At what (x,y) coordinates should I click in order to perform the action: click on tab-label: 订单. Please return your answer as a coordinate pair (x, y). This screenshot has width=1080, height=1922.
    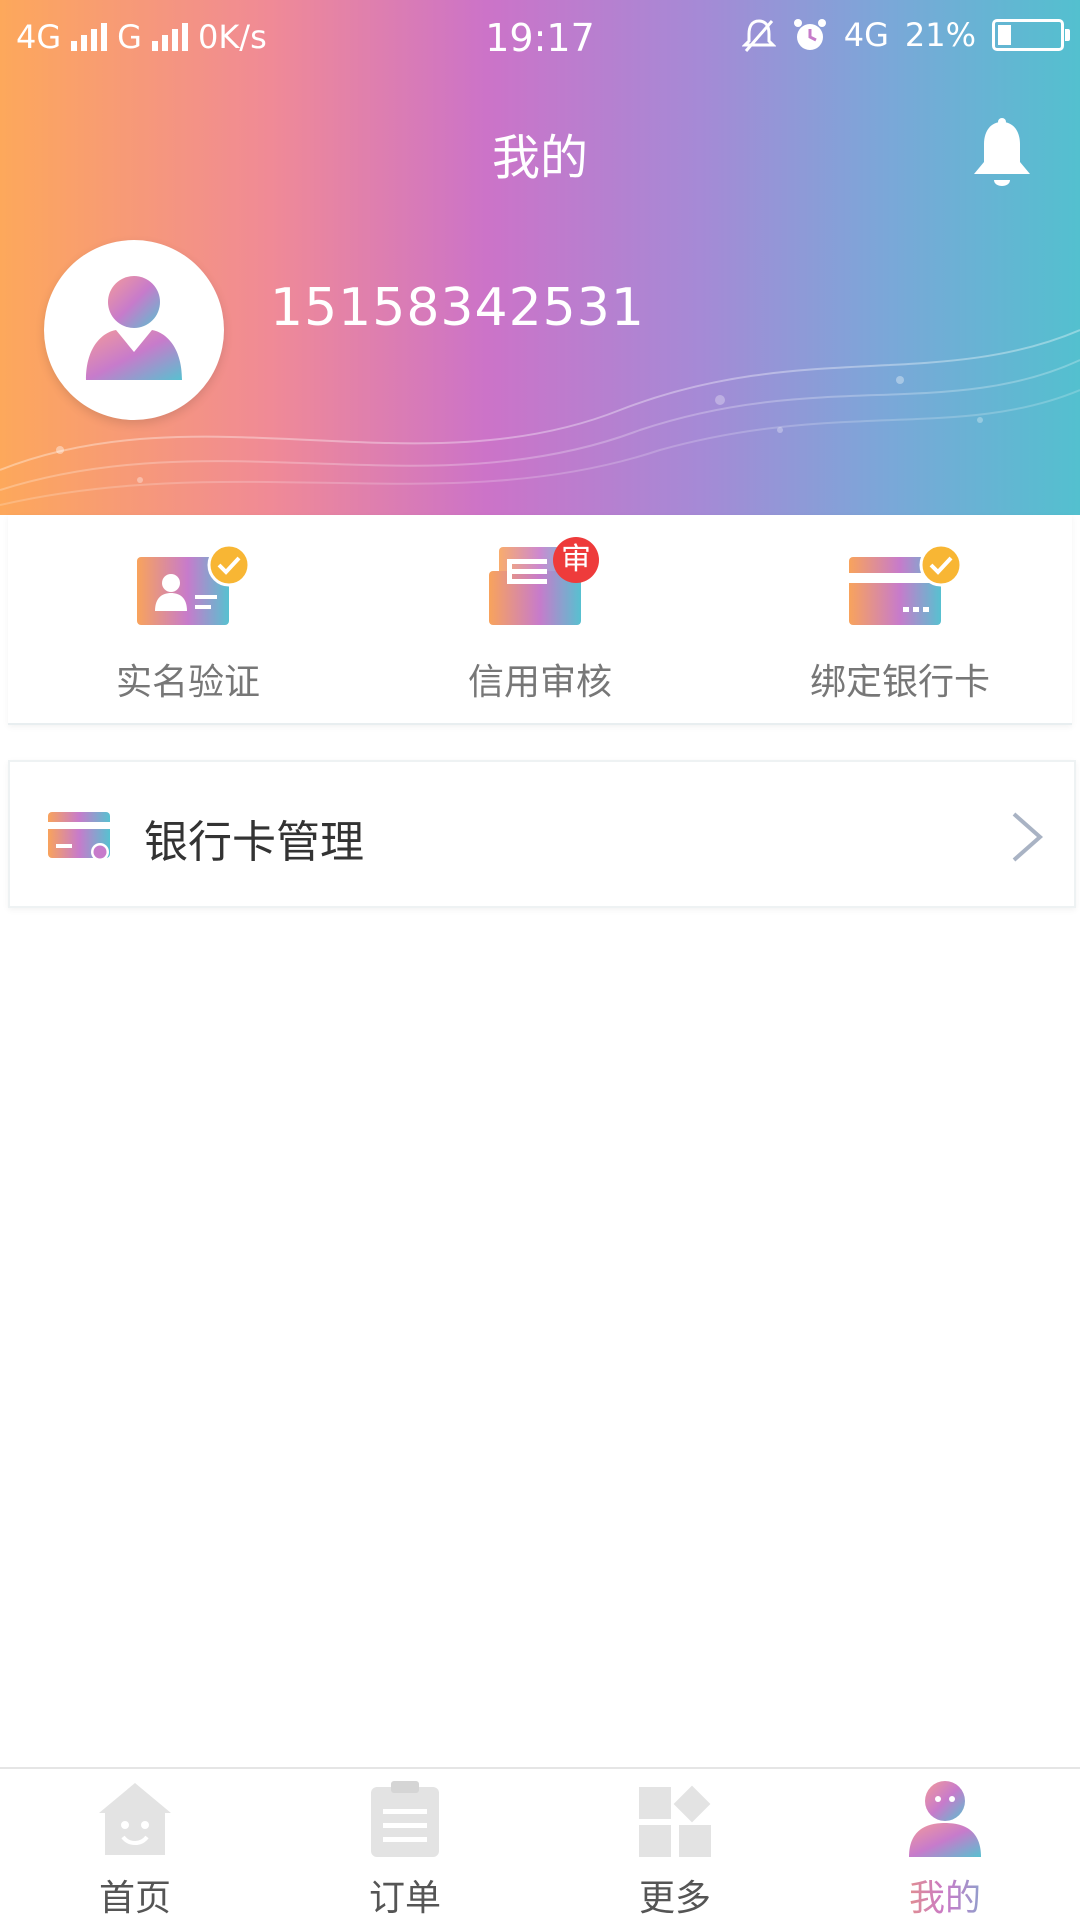
    Looking at the image, I should click on (404, 1898).